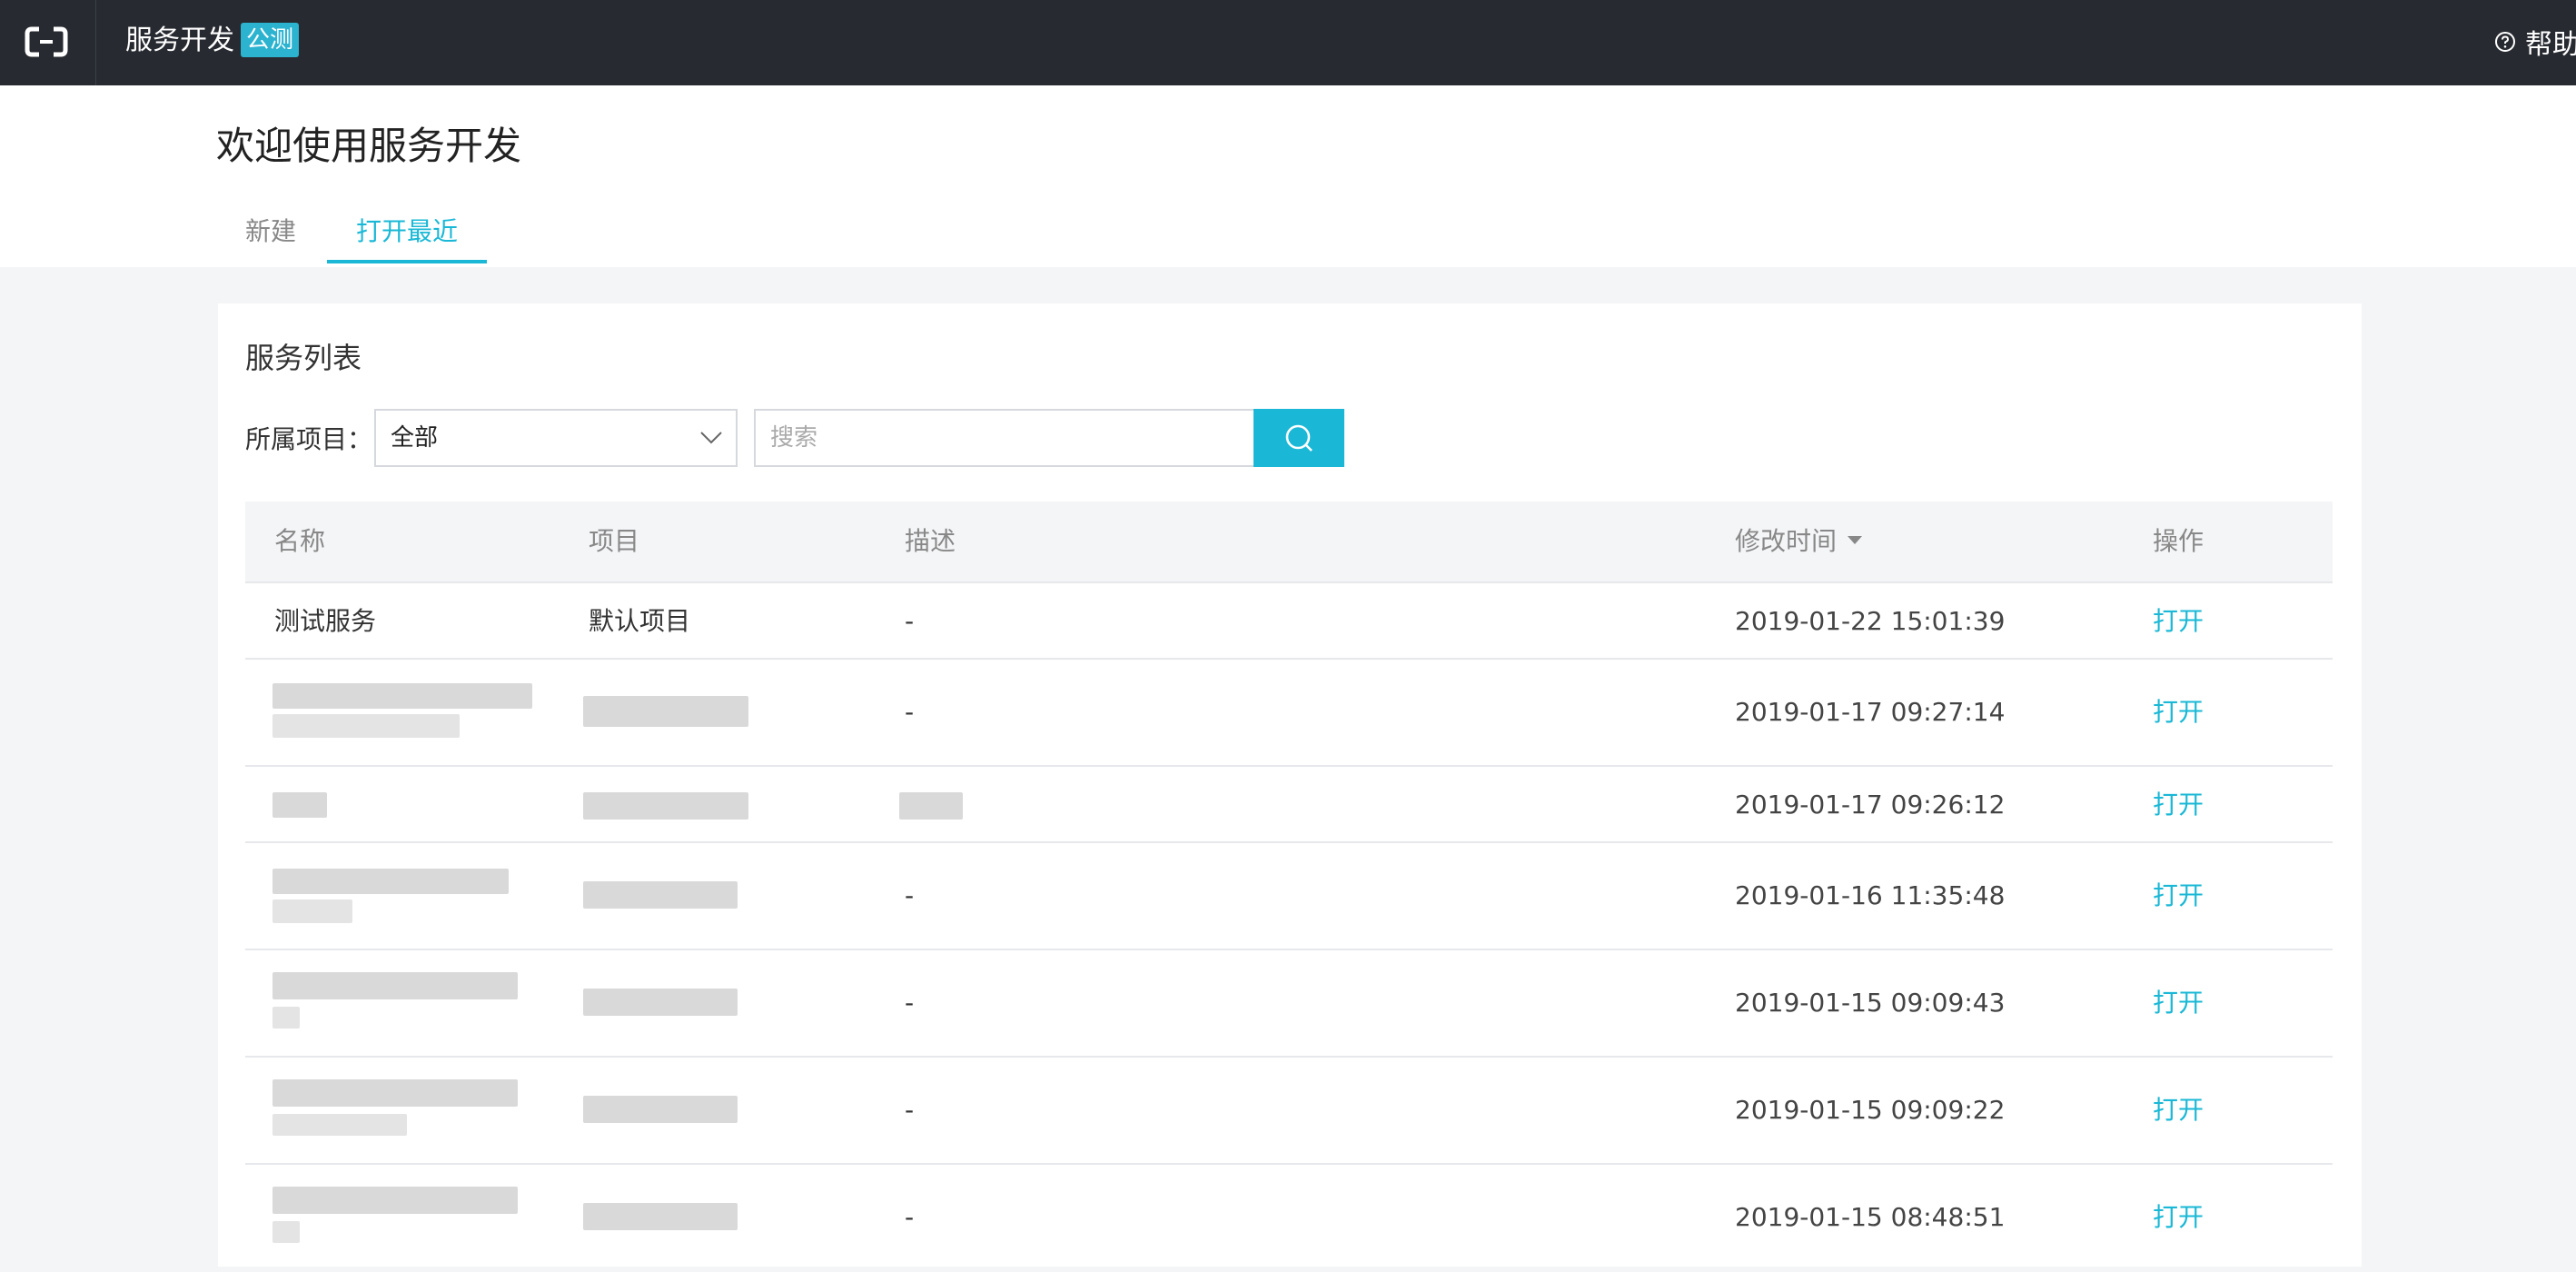 This screenshot has height=1272, width=2576. I want to click on logo-container, so click(48, 42).